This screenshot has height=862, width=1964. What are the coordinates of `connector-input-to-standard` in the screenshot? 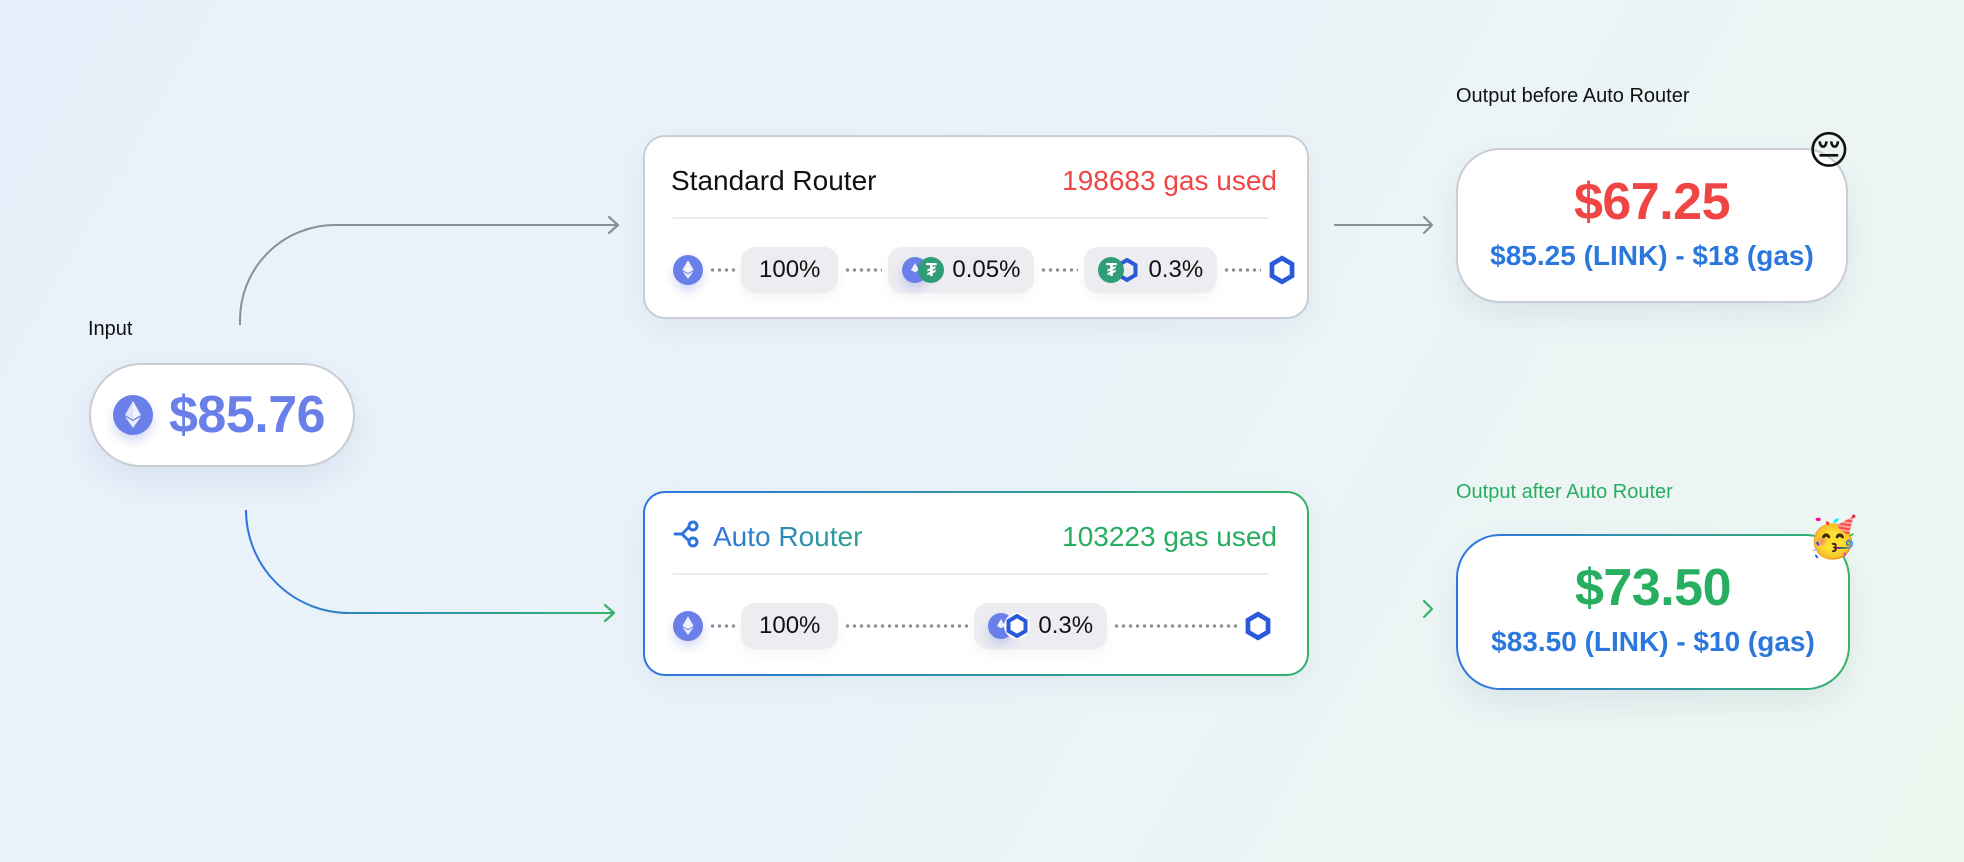 It's located at (429, 270).